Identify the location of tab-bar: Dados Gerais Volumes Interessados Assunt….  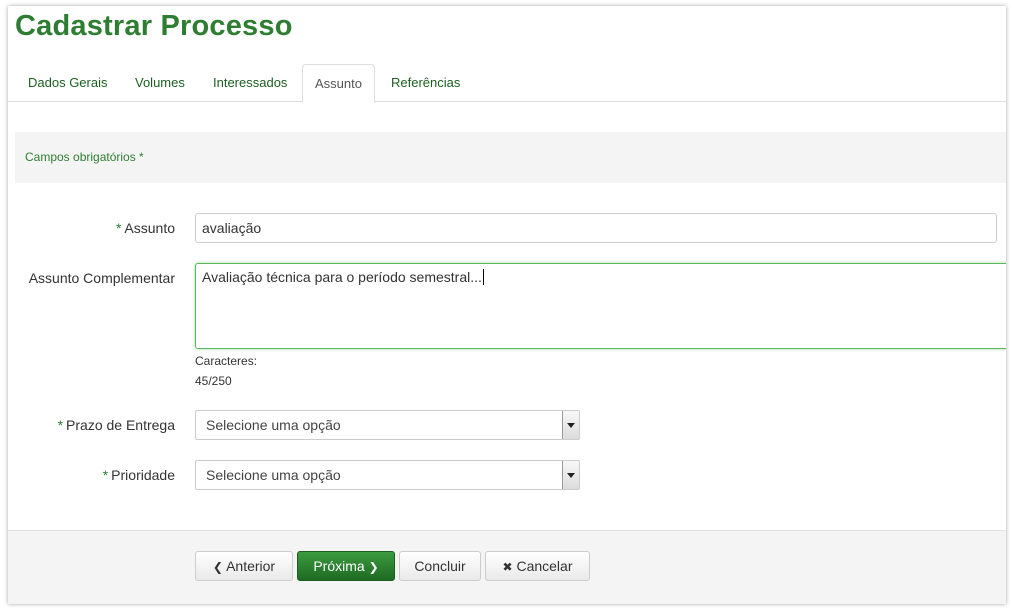
(507, 83).